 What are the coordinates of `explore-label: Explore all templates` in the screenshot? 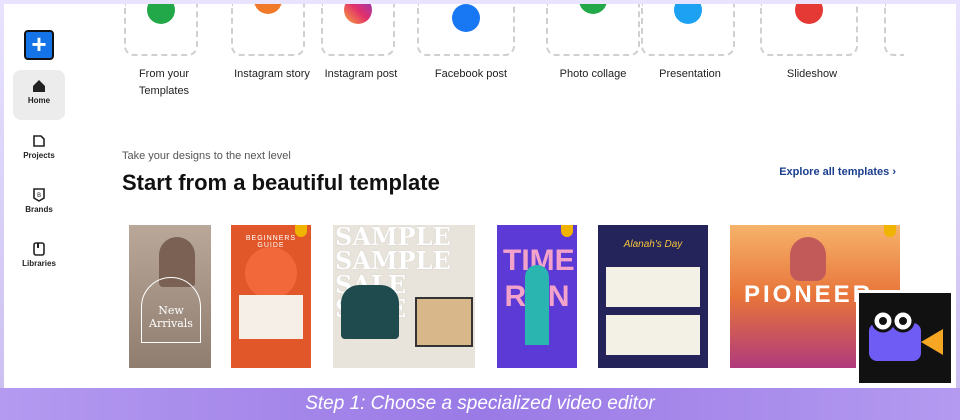 It's located at (834, 172).